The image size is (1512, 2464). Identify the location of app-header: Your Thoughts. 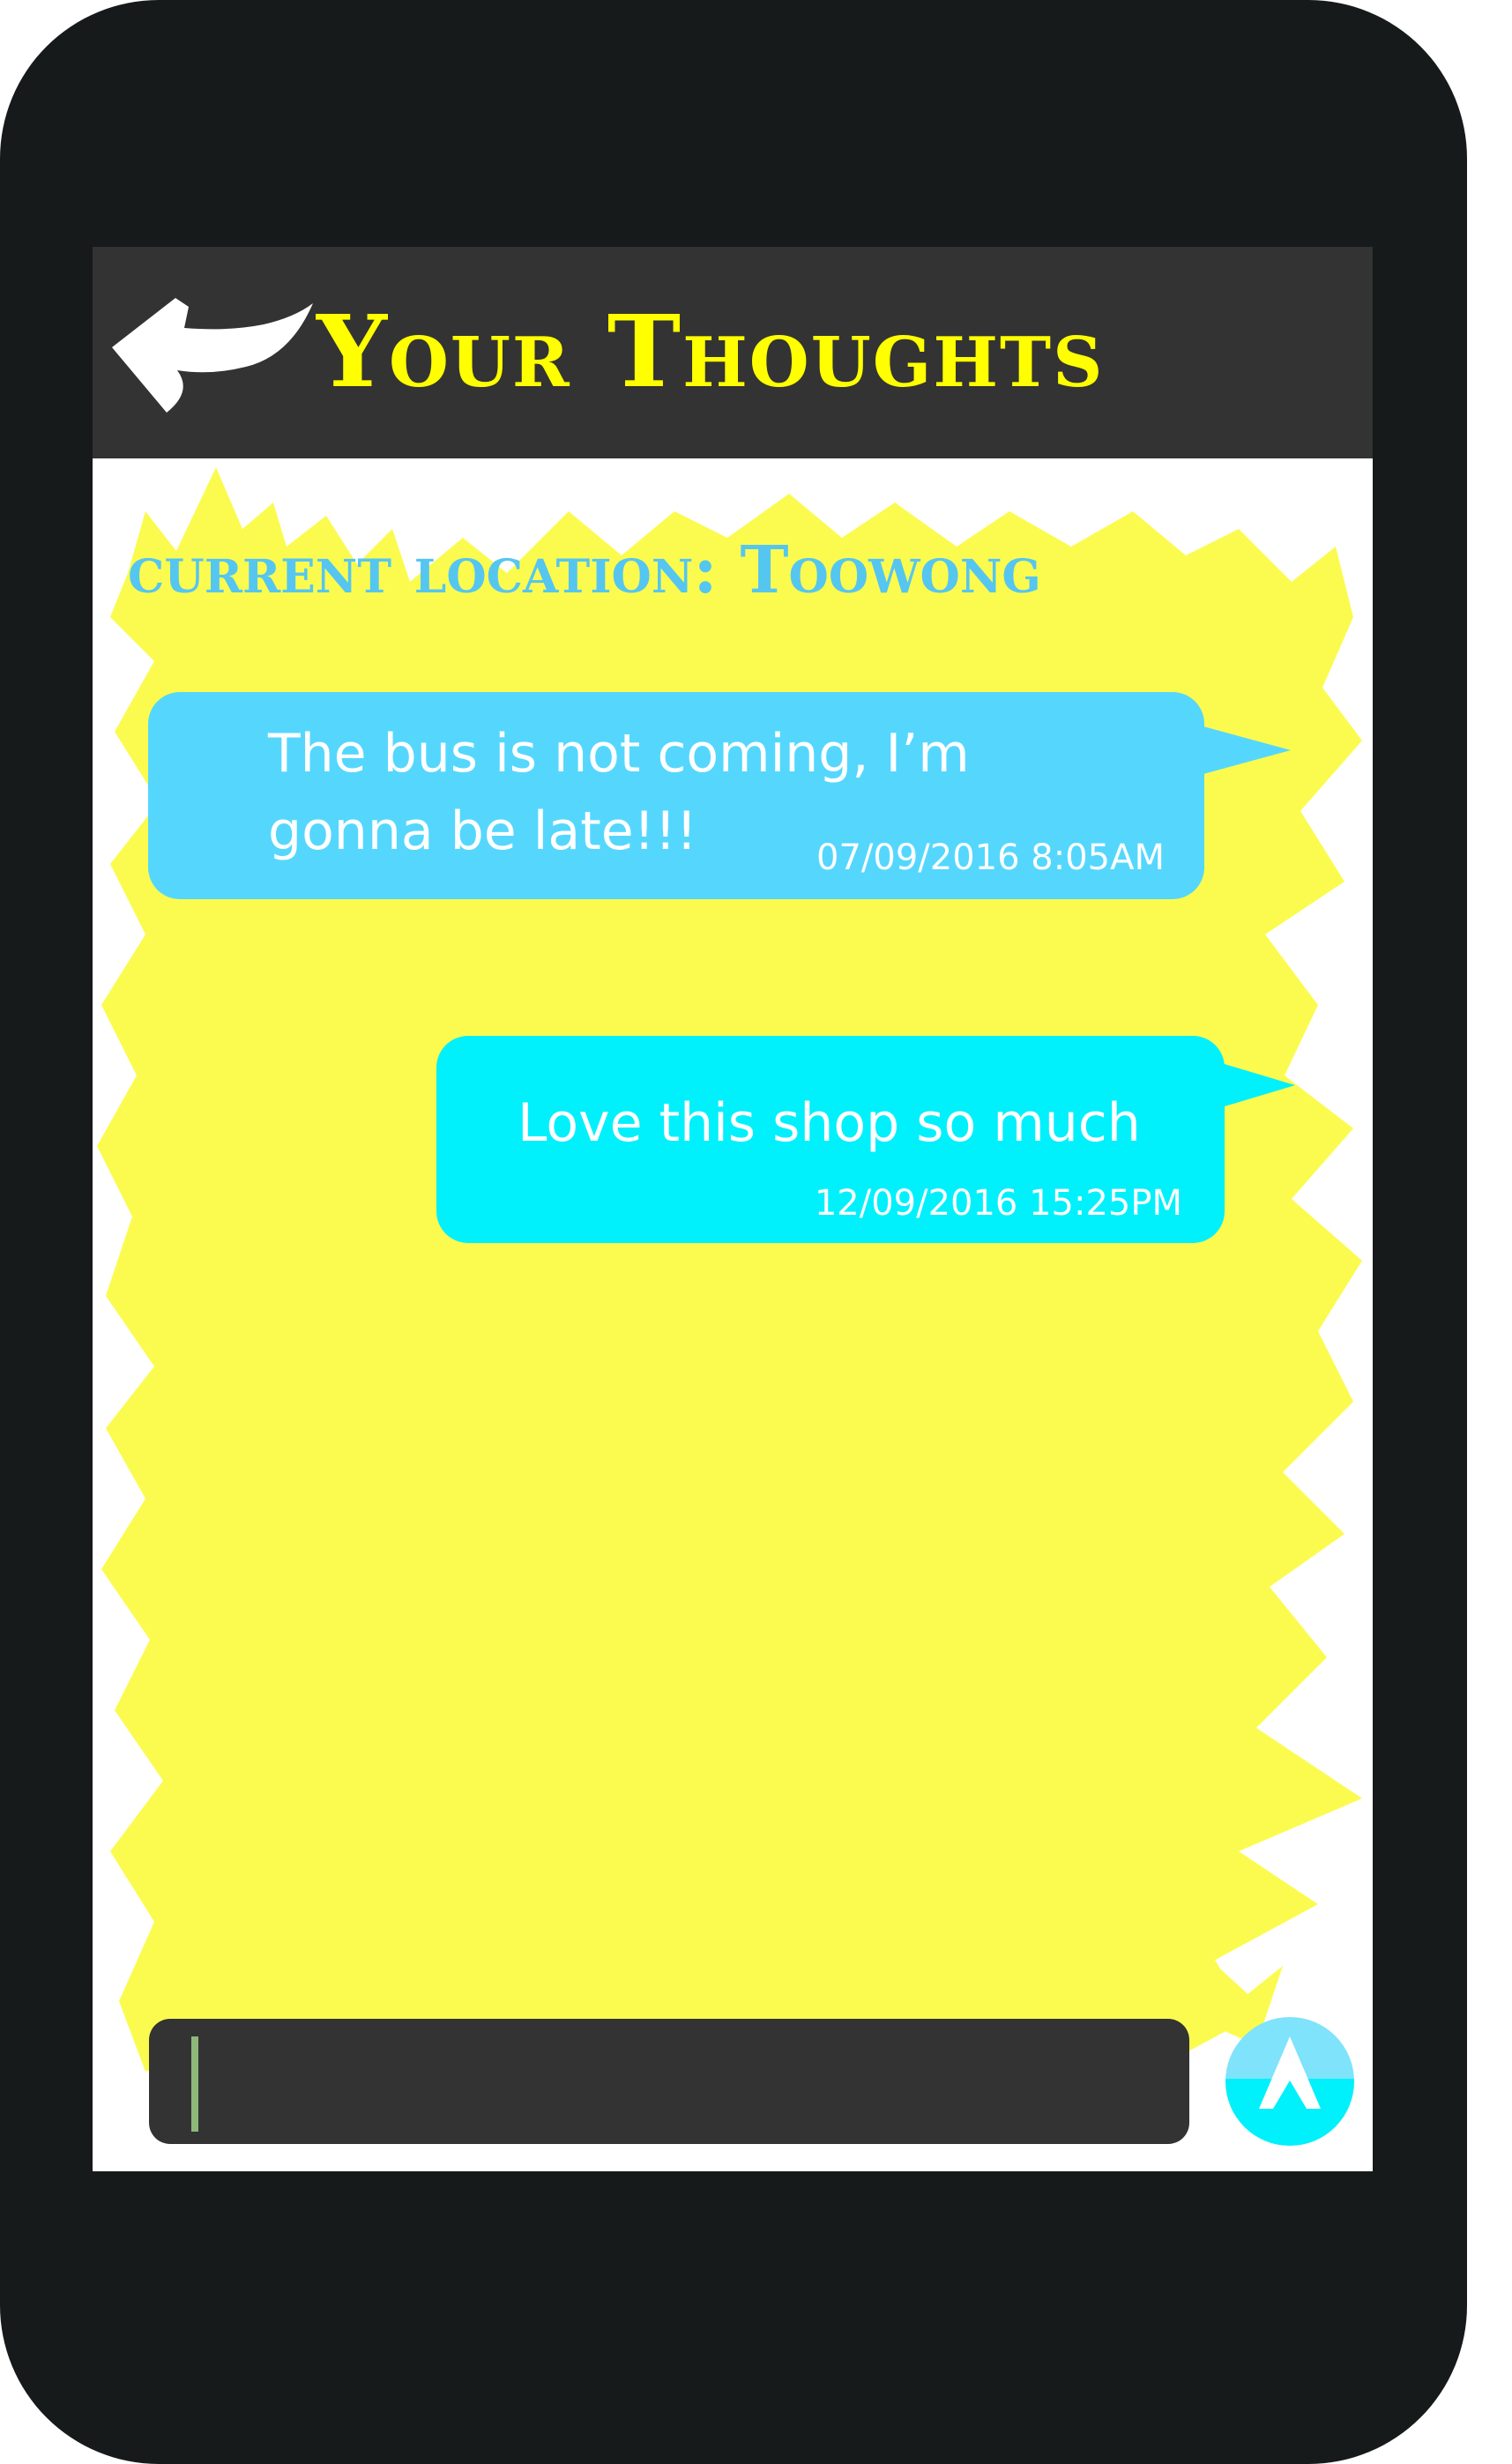
(733, 352).